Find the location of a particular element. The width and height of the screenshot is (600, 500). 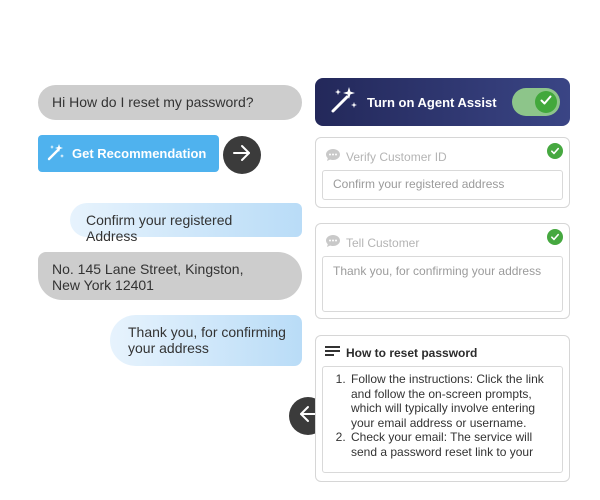

get-recommendation-button: Get Recommendation is located at coordinates (128, 153).